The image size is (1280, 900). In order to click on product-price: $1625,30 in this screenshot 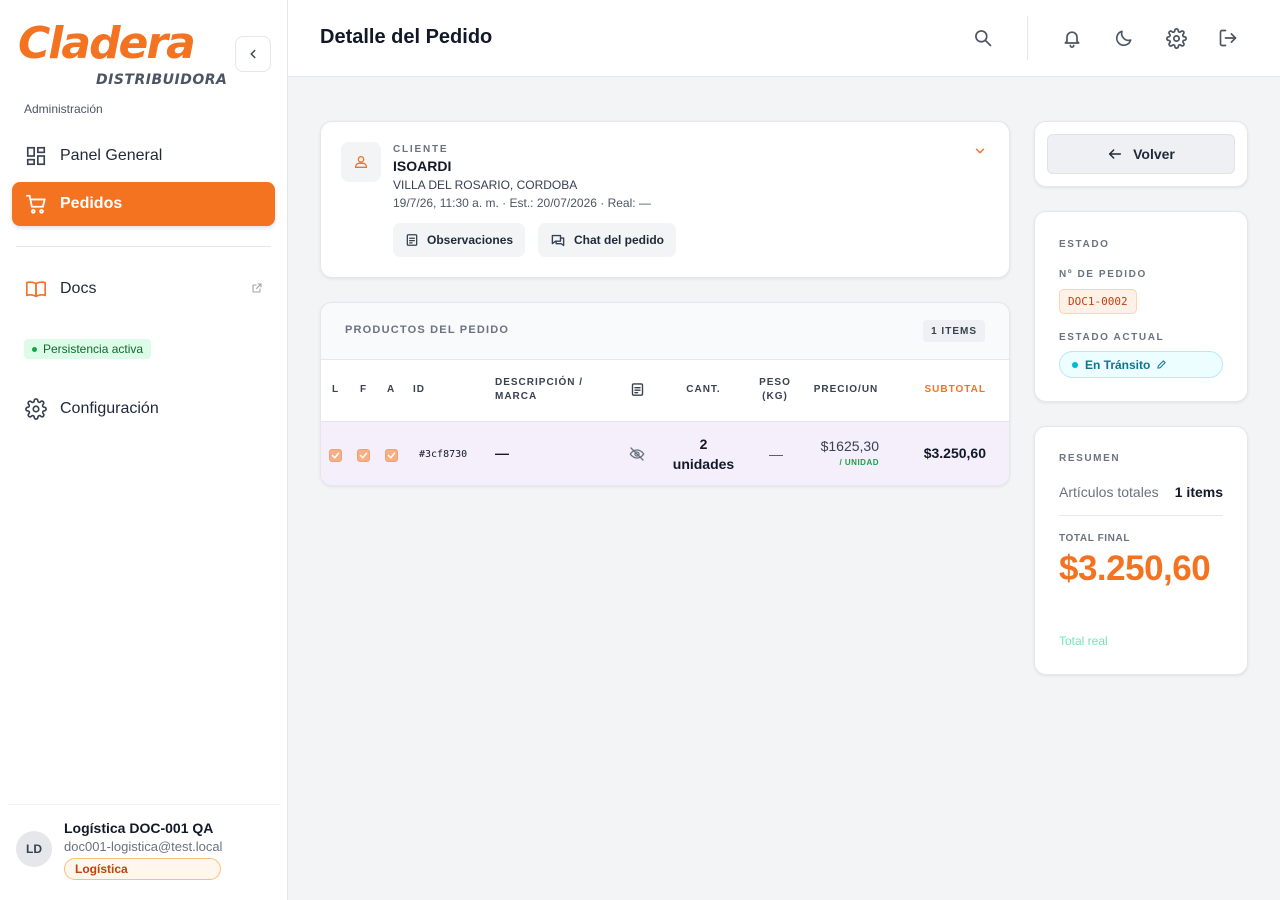, I will do `click(849, 446)`.